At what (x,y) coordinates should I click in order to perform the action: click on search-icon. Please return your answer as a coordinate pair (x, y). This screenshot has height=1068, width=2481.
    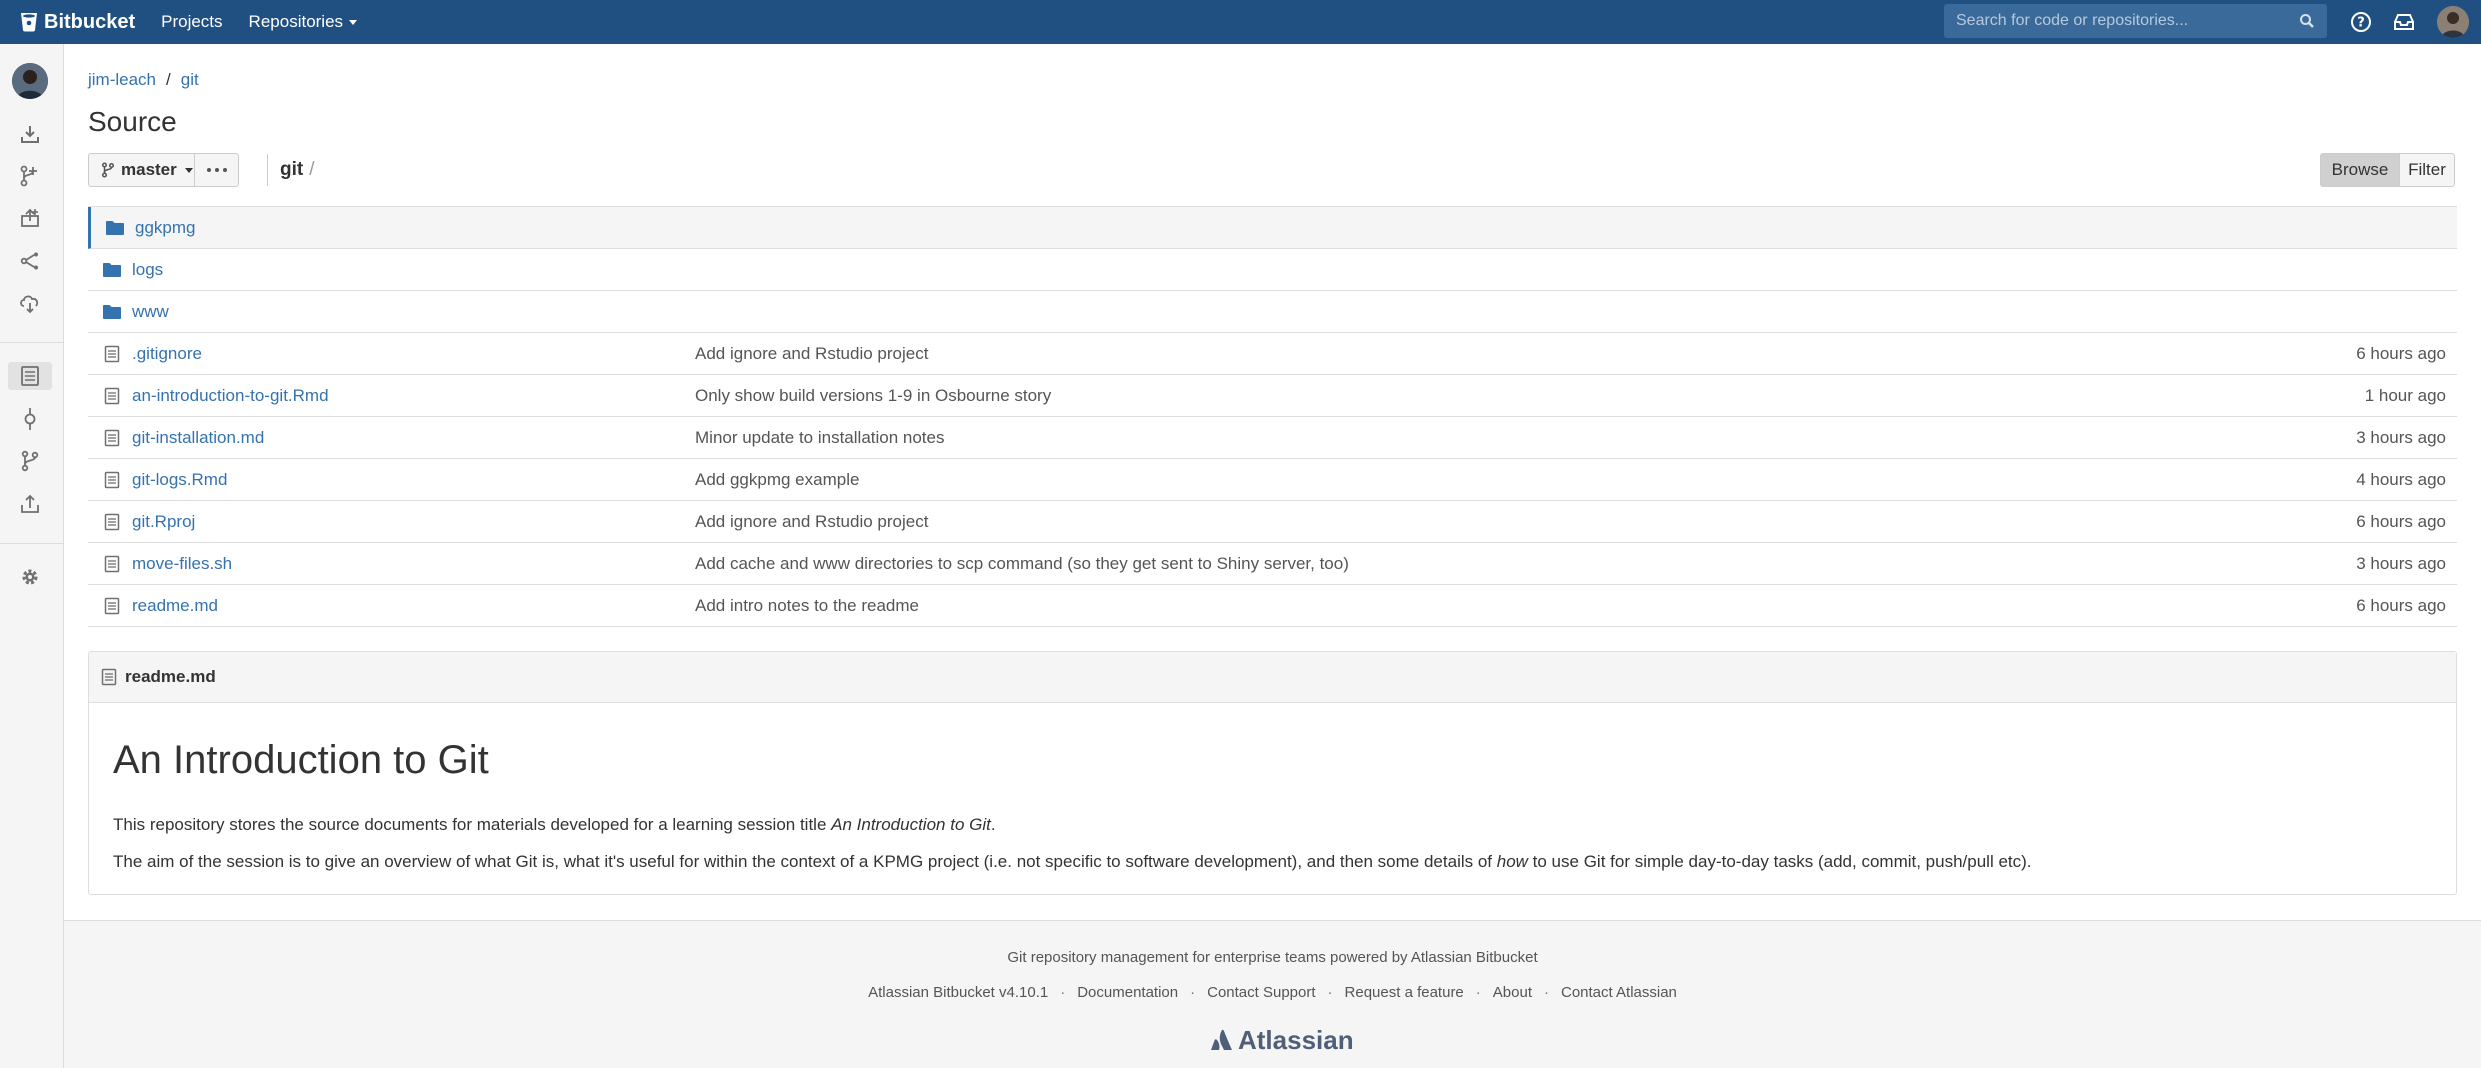
    Looking at the image, I should click on (2307, 21).